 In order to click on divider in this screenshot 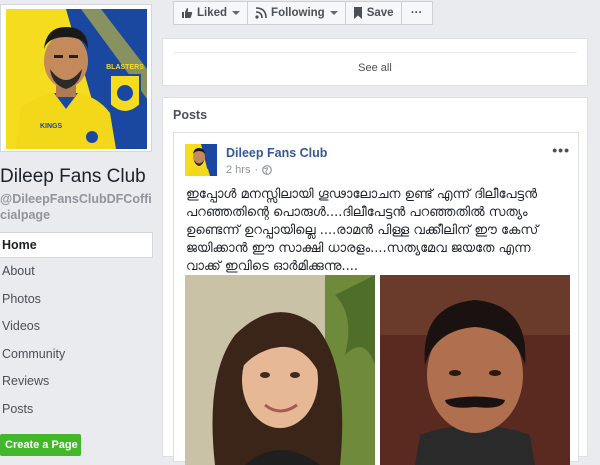, I will do `click(375, 52)`.